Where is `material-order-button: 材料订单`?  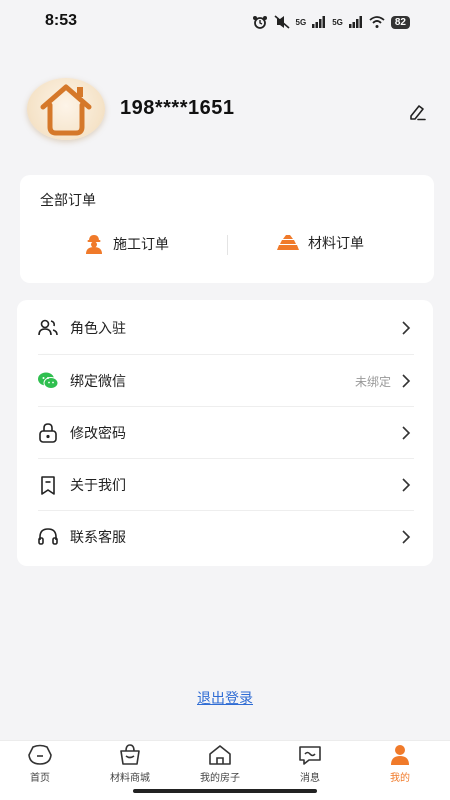
material-order-button: 材料订单 is located at coordinates (320, 243).